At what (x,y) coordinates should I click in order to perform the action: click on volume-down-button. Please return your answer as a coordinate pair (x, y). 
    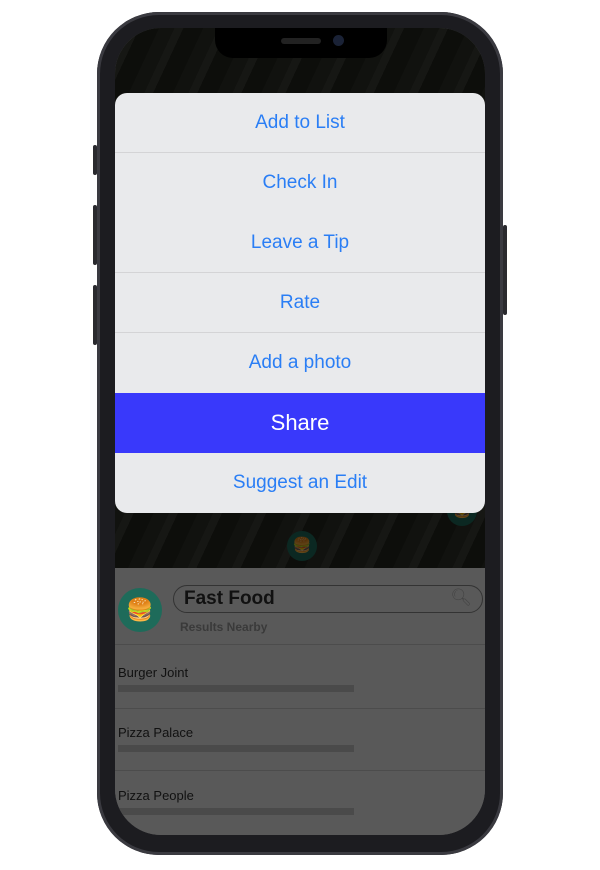
    Looking at the image, I should click on (95, 315).